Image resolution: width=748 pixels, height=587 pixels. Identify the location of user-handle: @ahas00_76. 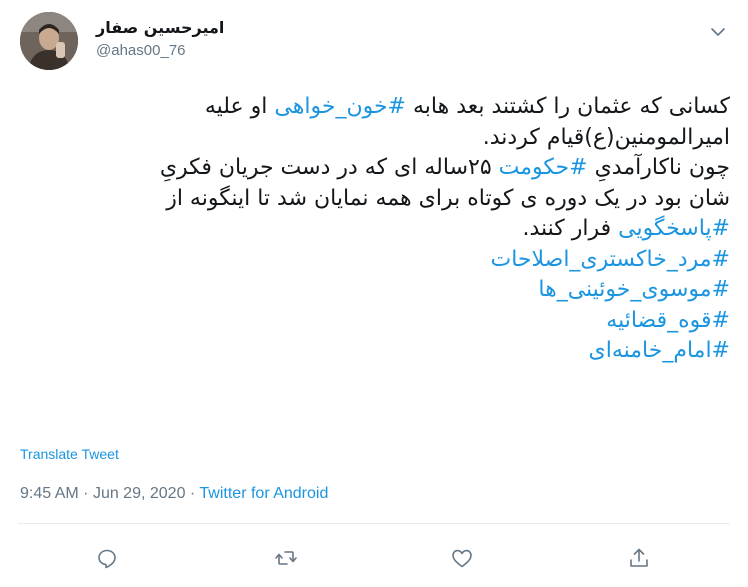
(160, 51).